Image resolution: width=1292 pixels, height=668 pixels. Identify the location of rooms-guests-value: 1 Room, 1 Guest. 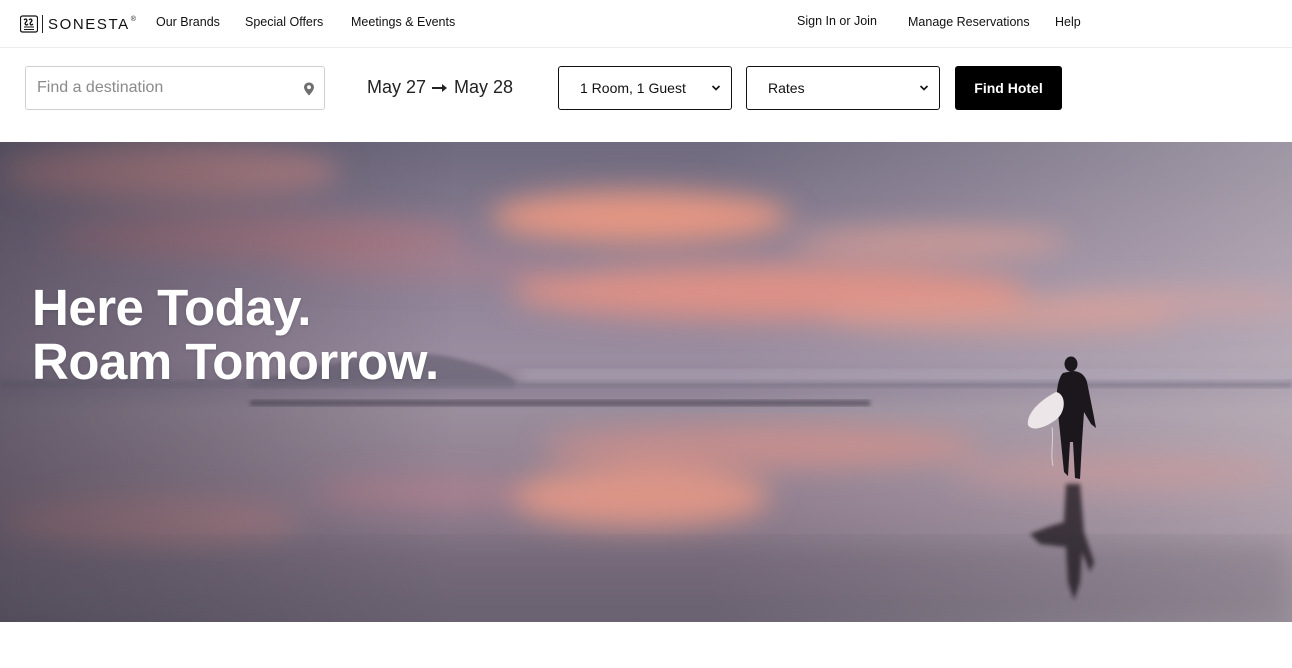
(633, 88).